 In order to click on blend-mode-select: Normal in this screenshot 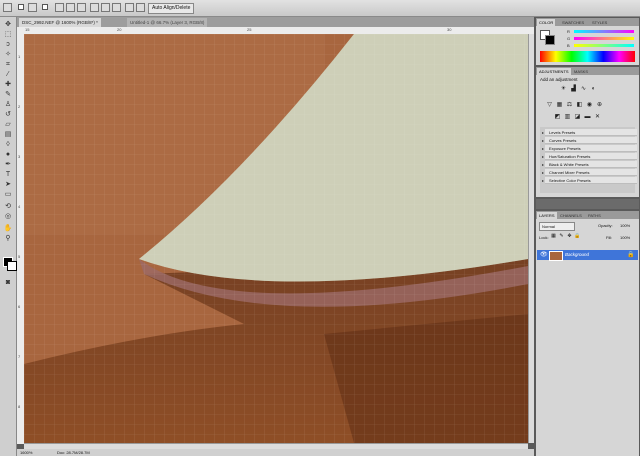, I will do `click(557, 226)`.